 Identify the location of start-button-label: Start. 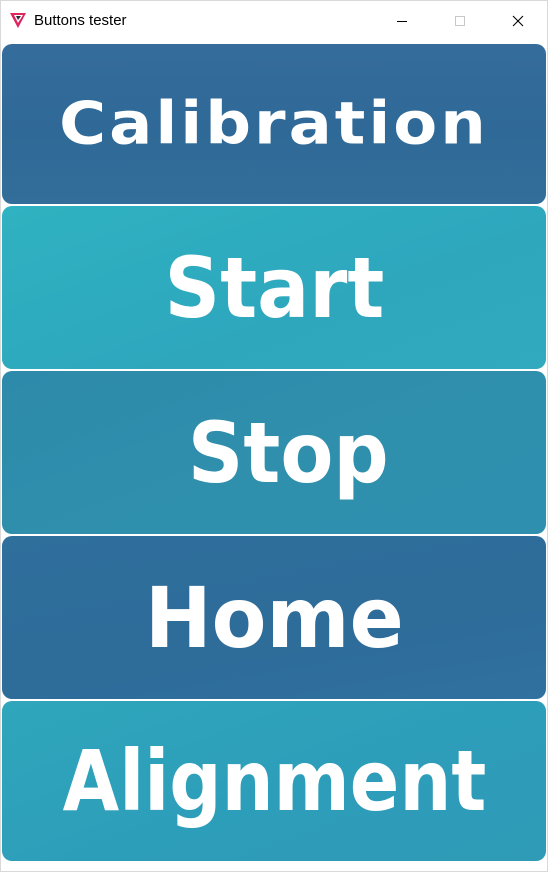
(274, 287).